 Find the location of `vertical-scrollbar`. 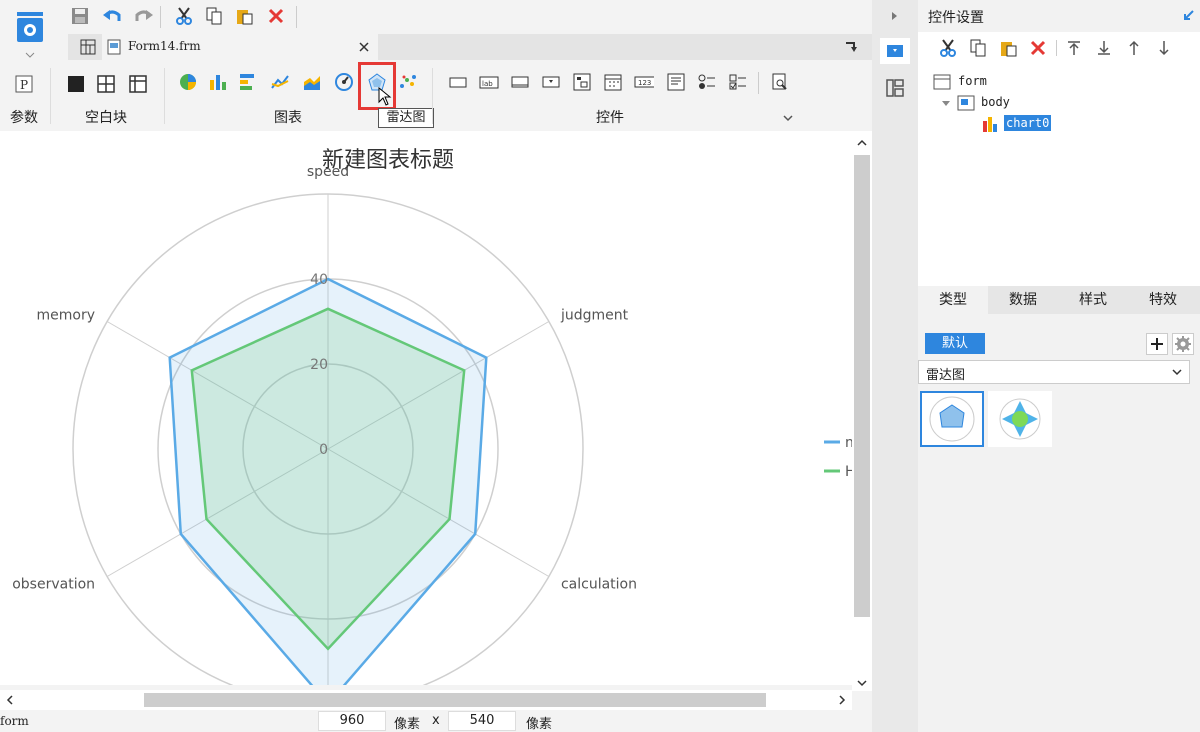

vertical-scrollbar is located at coordinates (862, 411).